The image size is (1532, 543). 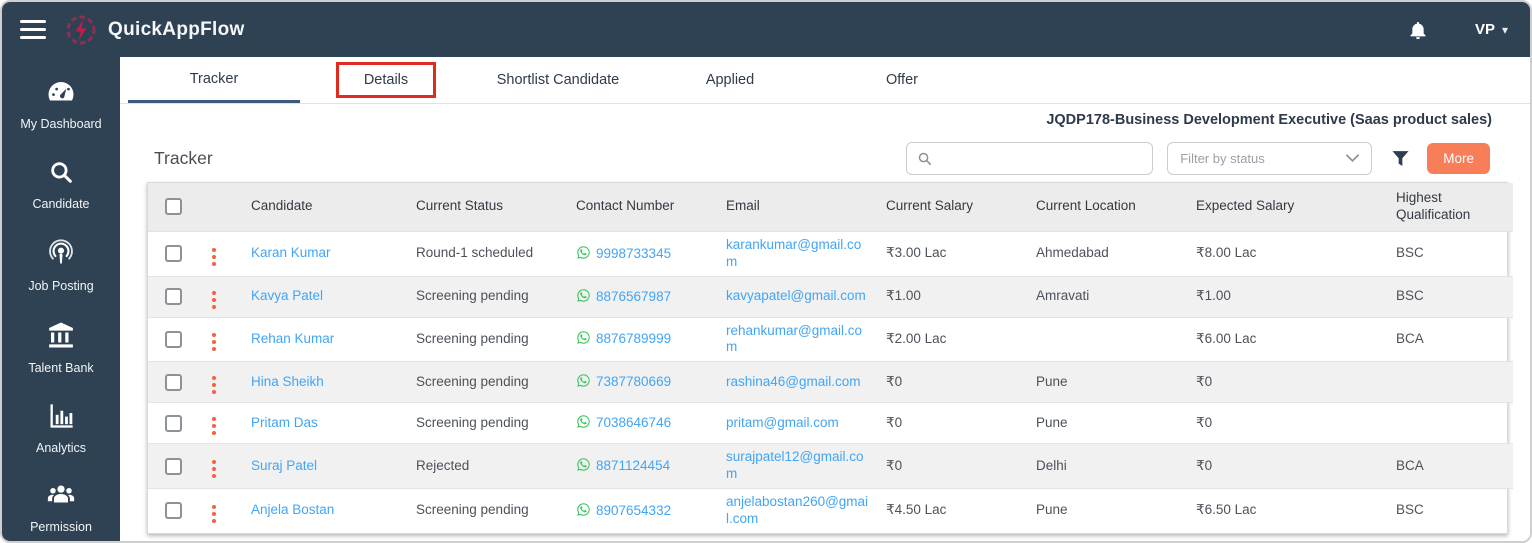 I want to click on sidebar-item-candidate: Candidate, so click(x=61, y=186).